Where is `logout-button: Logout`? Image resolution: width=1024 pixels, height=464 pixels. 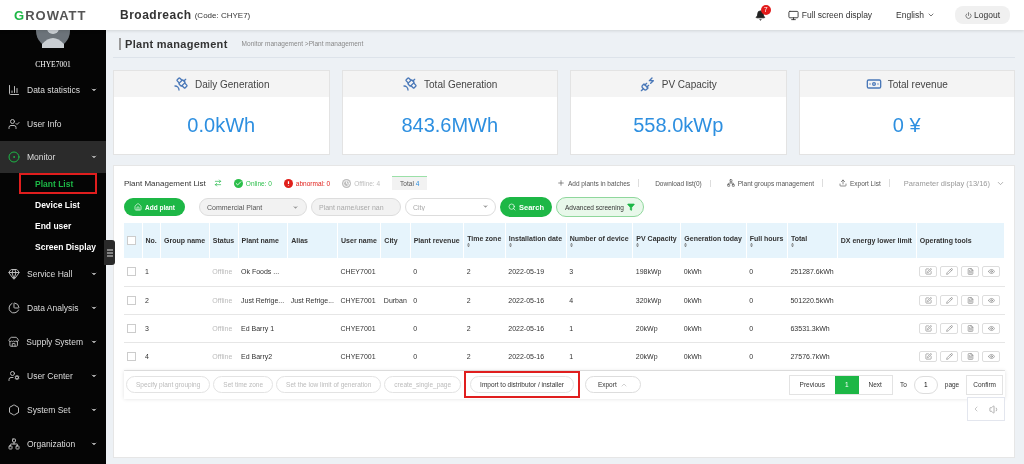
logout-button: Logout is located at coordinates (982, 15).